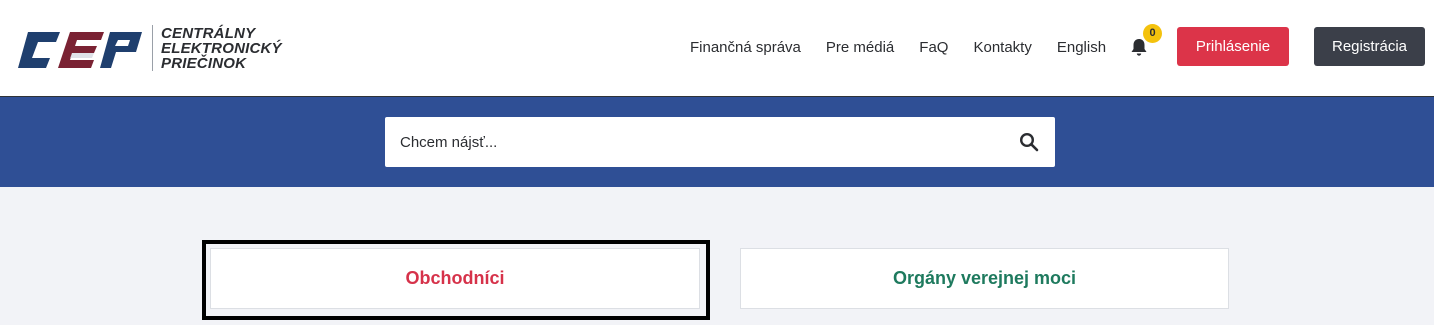  What do you see at coordinates (695, 142) in the screenshot?
I see `search-input` at bounding box center [695, 142].